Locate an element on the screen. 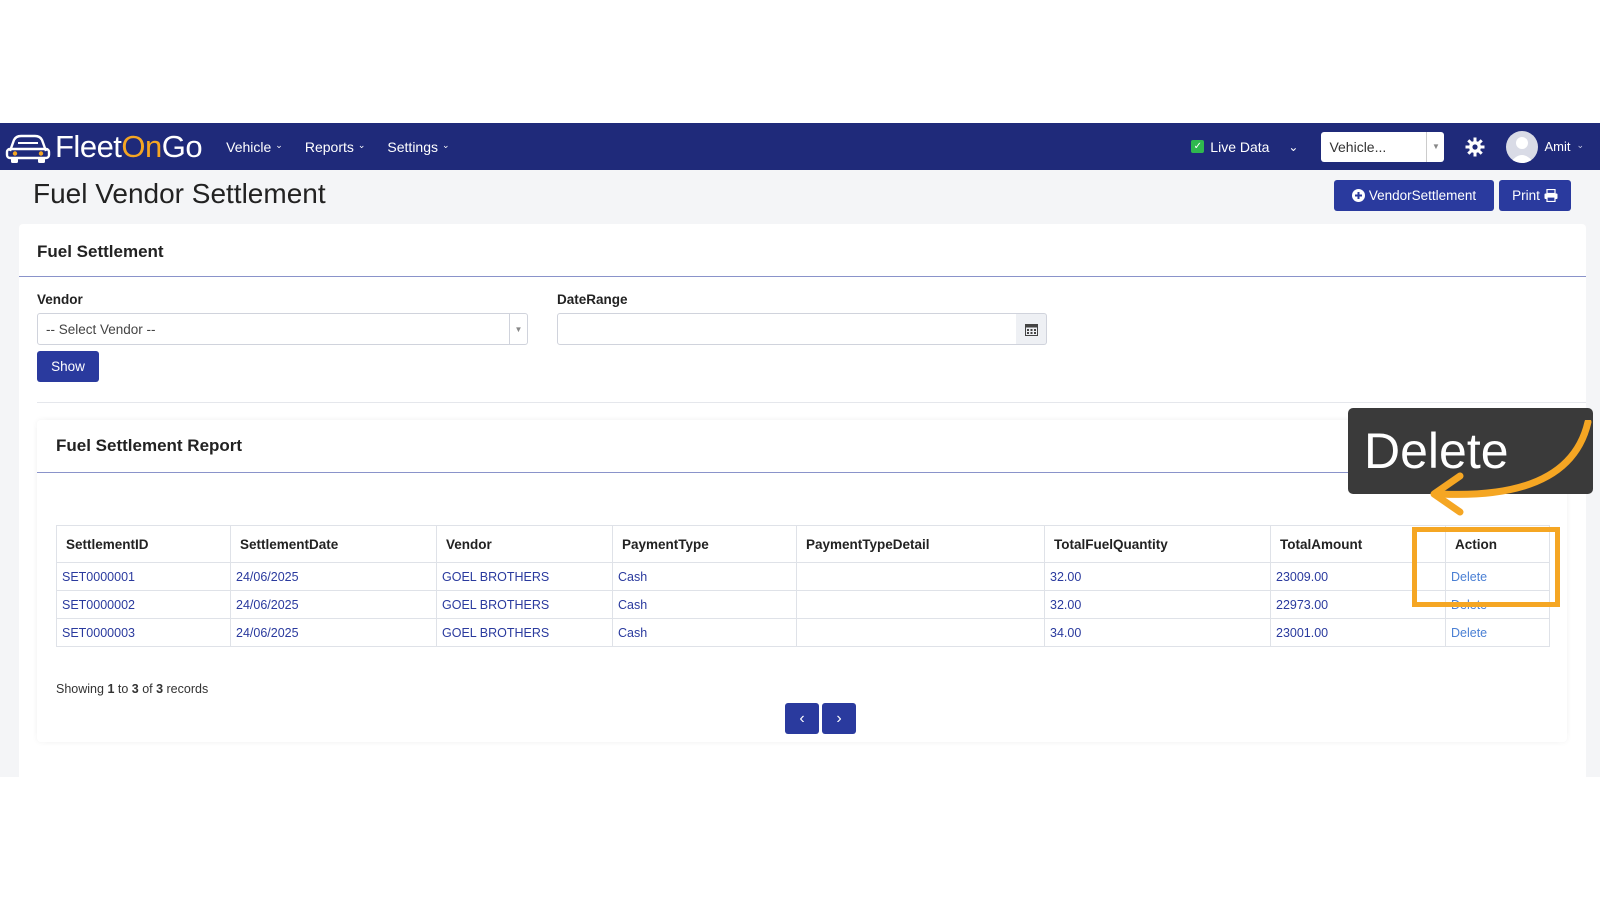  column-header: PaymentTypeDetail is located at coordinates (920, 544).